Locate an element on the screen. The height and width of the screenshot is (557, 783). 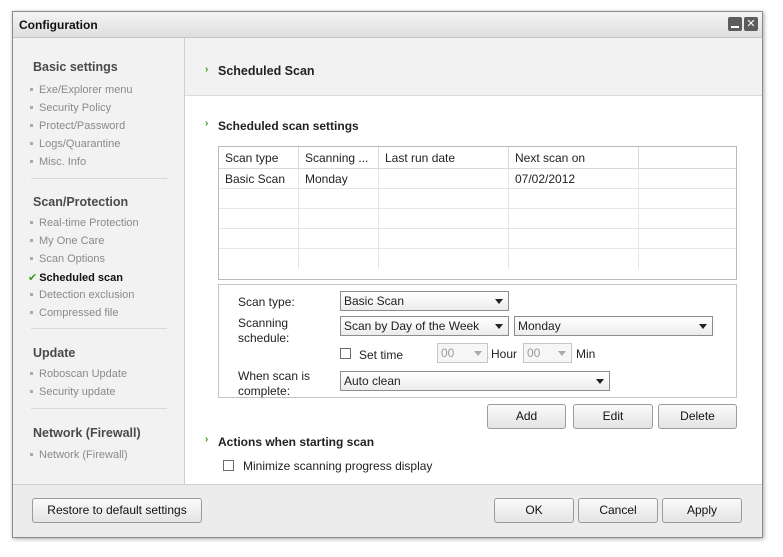
table-cell: Basic Scan is located at coordinates (259, 179).